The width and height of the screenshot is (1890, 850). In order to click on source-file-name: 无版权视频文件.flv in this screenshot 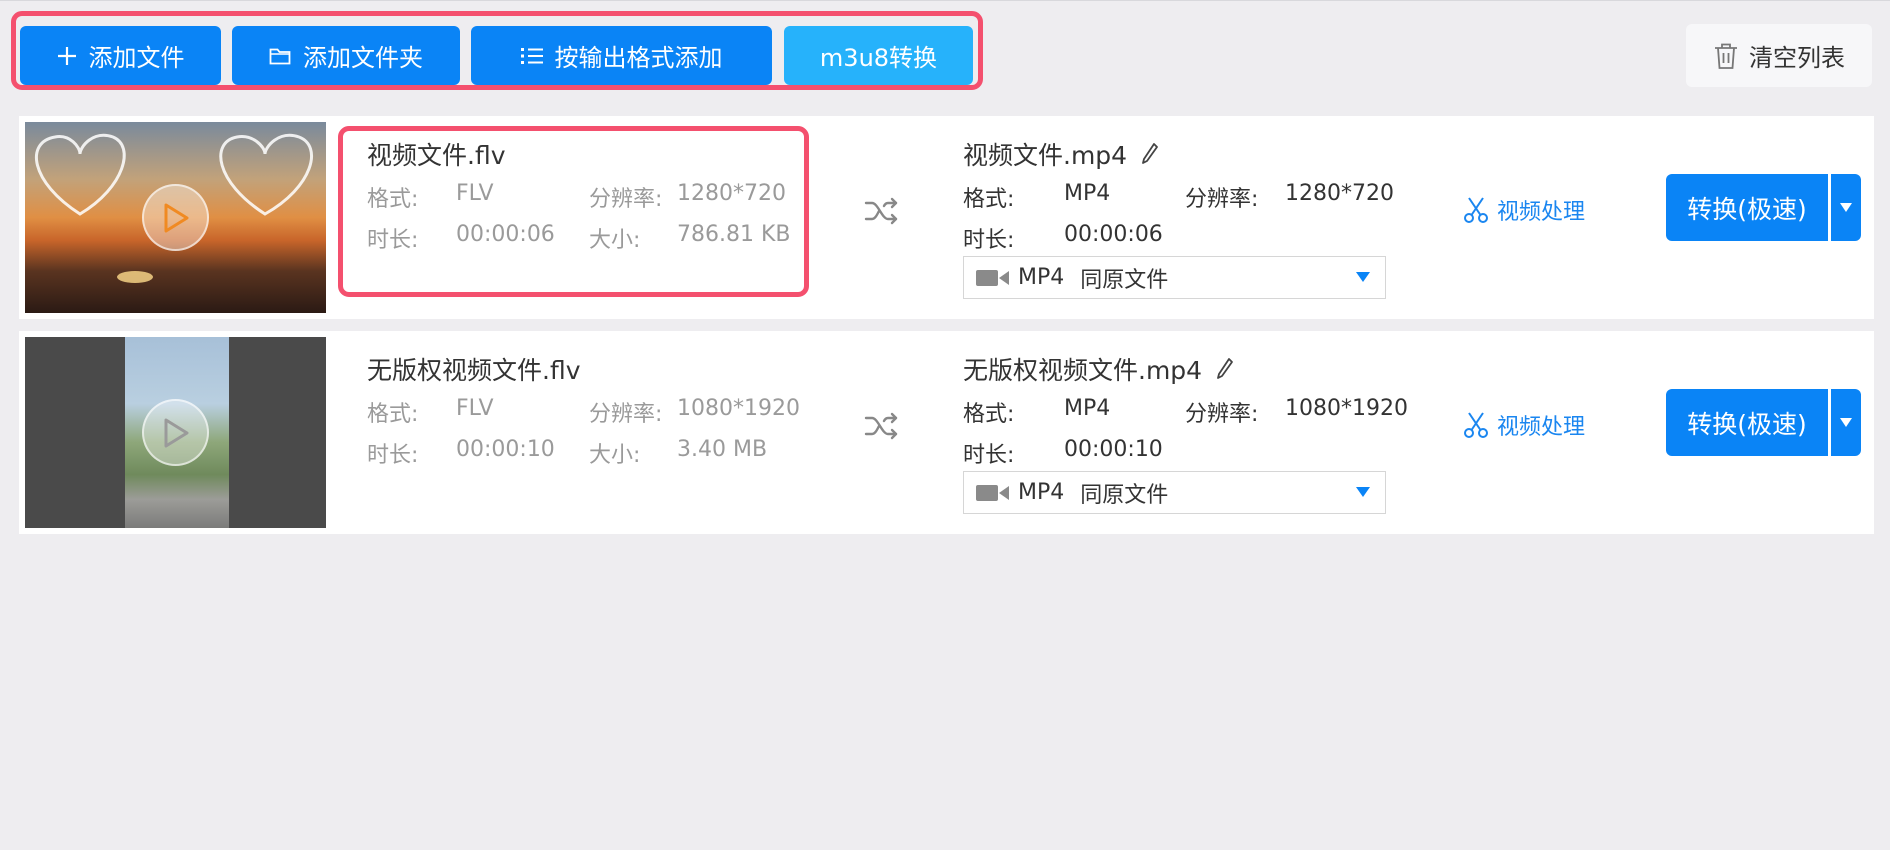, I will do `click(474, 370)`.